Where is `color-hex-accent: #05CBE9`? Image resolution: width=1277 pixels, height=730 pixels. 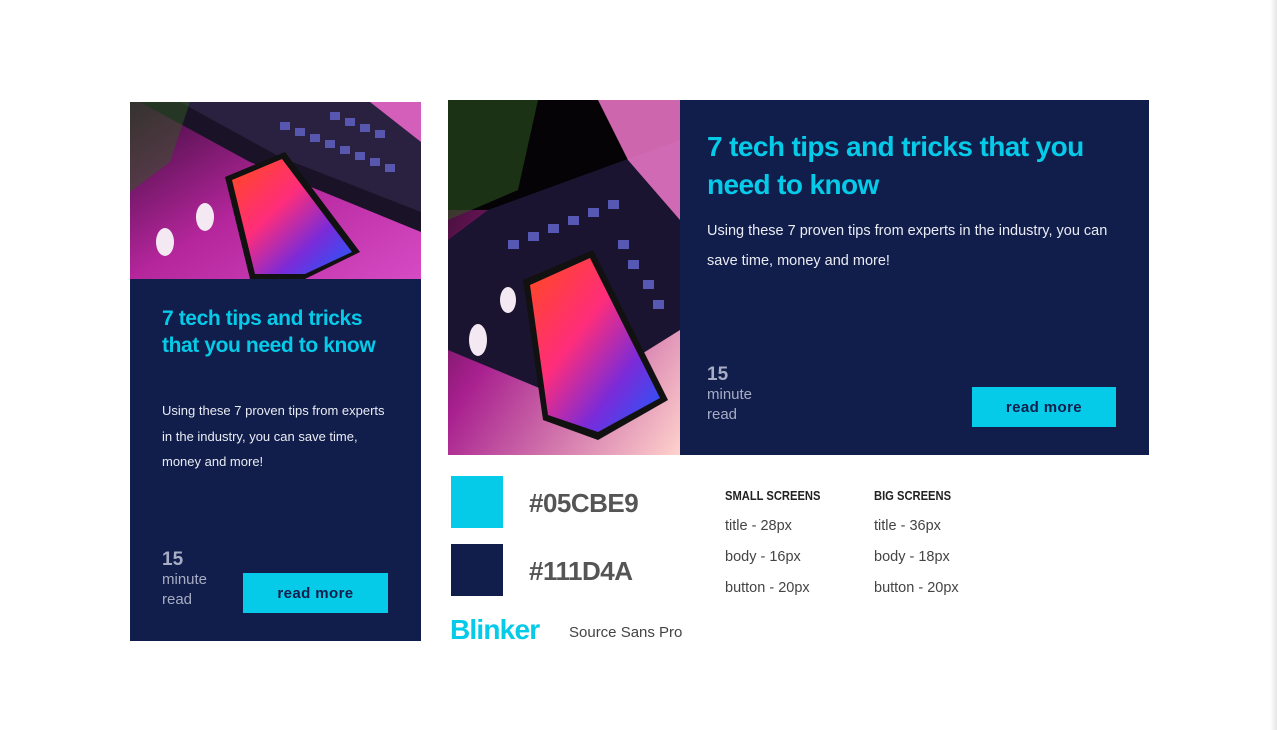 color-hex-accent: #05CBE9 is located at coordinates (584, 503).